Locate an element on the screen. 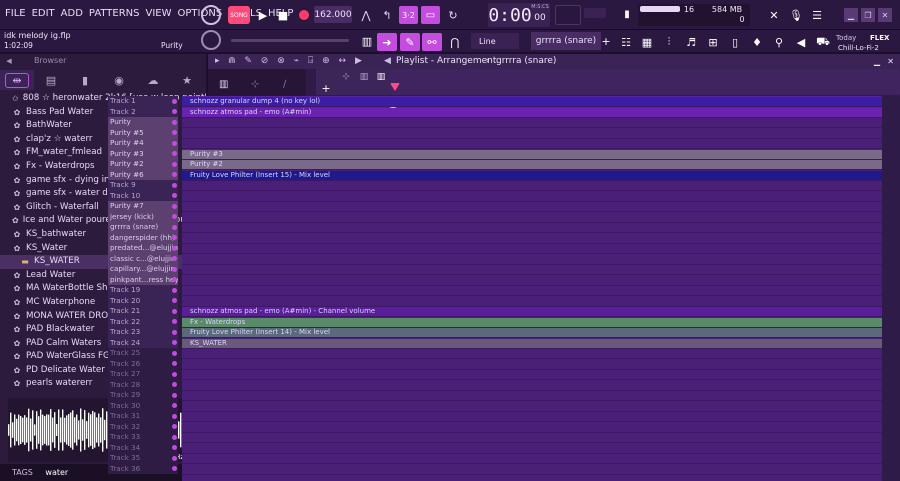 This screenshot has height=481, width=900. panic-icon: ✕ is located at coordinates (774, 15).